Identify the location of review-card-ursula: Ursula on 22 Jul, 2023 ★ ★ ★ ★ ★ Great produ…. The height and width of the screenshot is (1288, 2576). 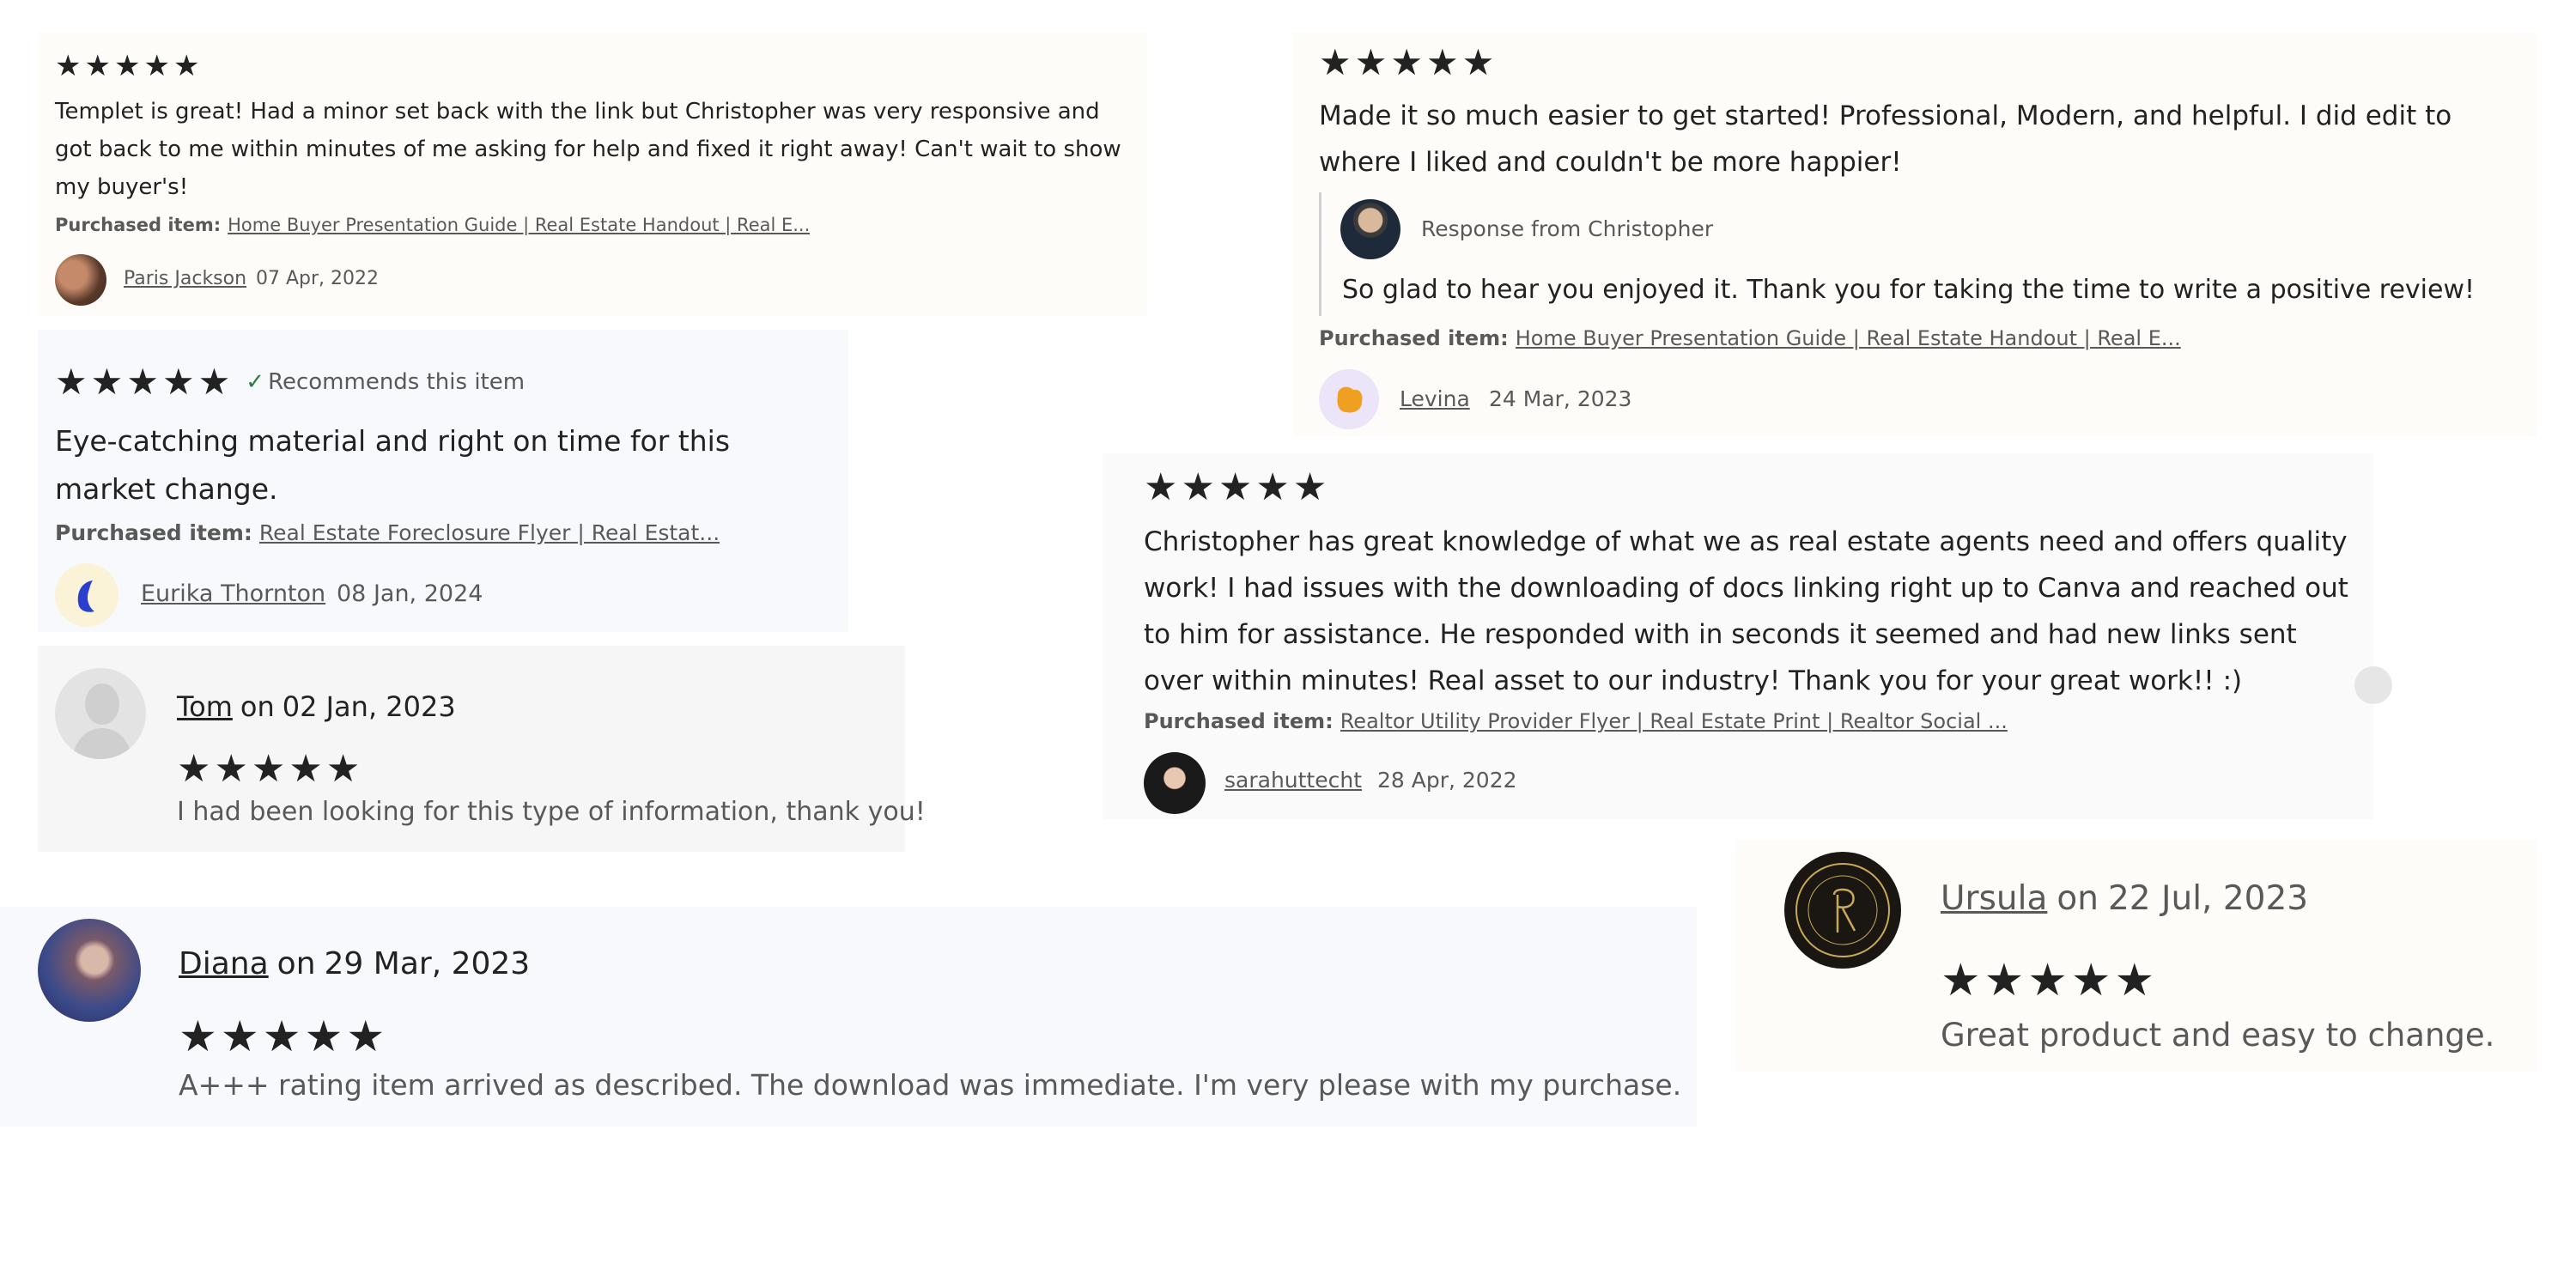
(2136, 956).